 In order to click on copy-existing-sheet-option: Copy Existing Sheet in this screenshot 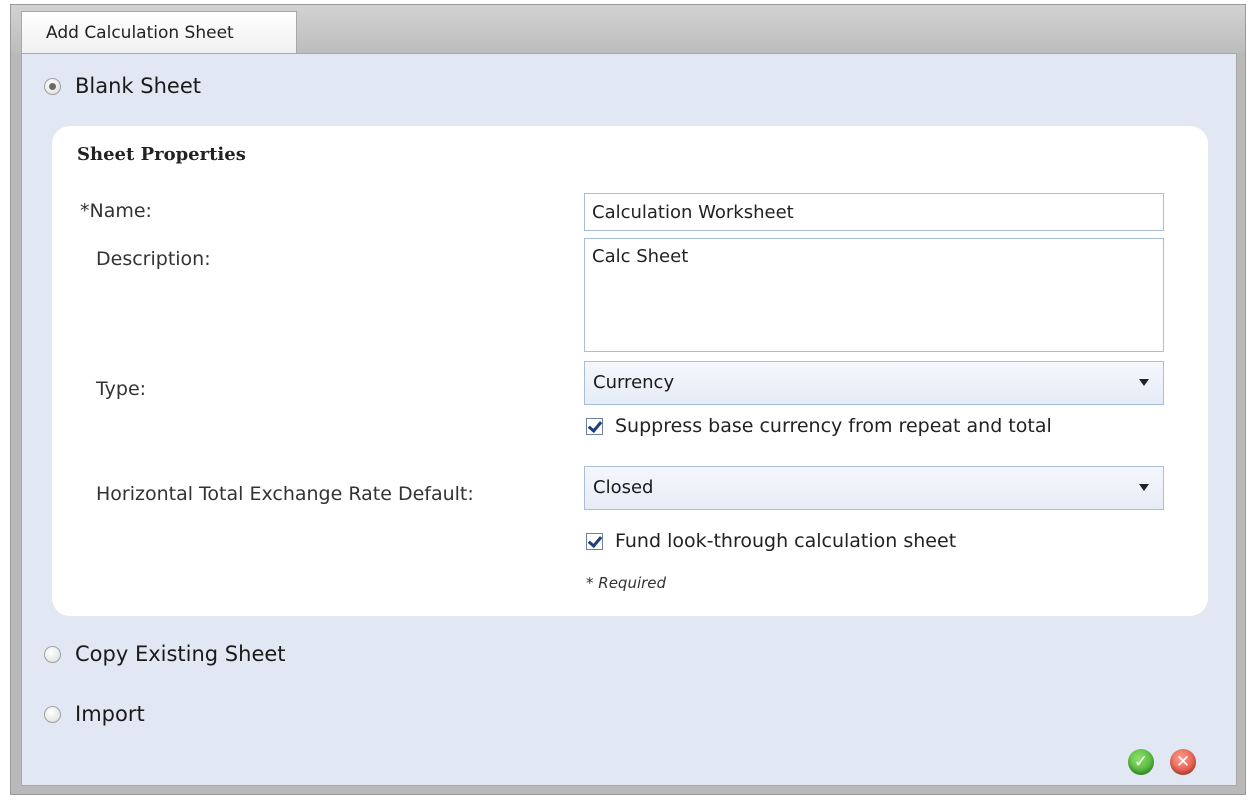, I will do `click(165, 654)`.